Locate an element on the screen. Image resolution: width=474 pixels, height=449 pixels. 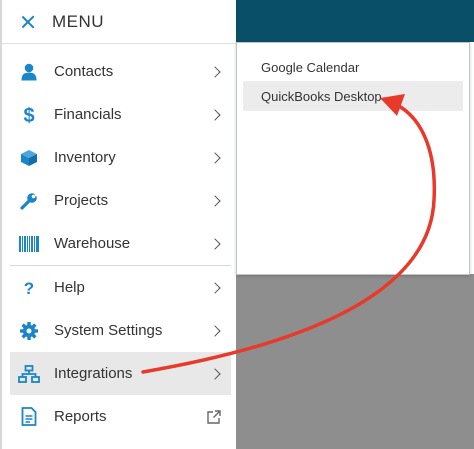
external-link-icon is located at coordinates (214, 417).